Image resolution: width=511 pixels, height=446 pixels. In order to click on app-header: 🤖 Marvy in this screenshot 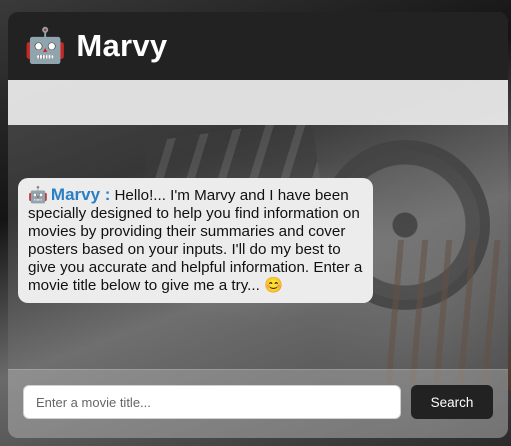, I will do `click(258, 46)`.